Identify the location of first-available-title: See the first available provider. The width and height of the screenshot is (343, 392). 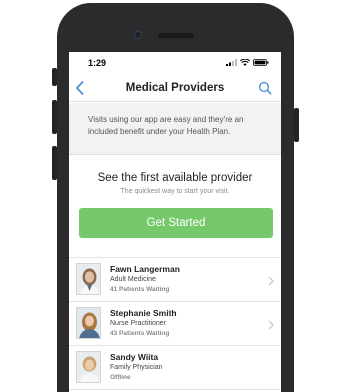
(175, 178).